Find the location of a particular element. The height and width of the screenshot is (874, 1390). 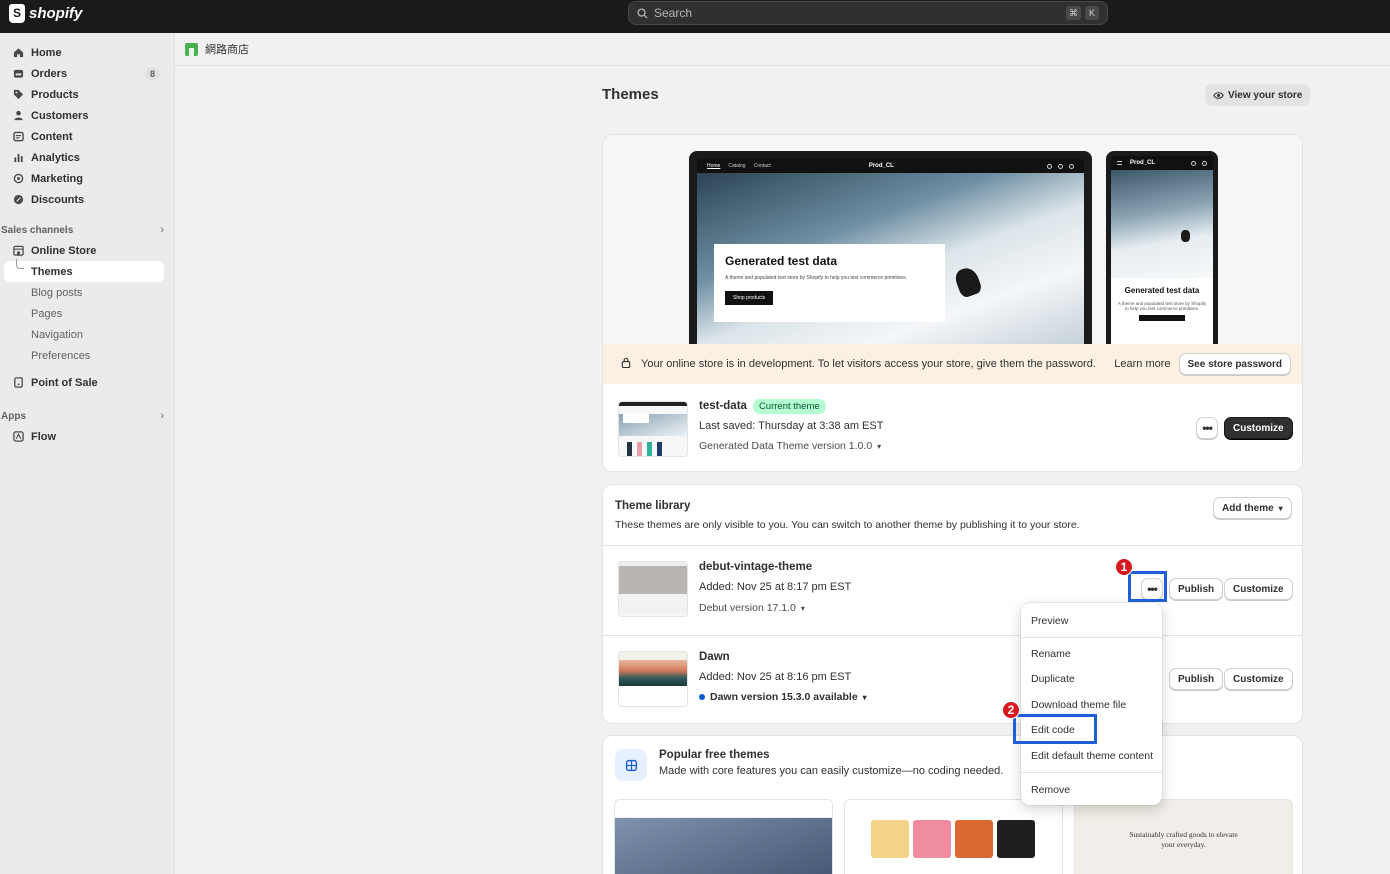

tree-connector is located at coordinates (20, 264).